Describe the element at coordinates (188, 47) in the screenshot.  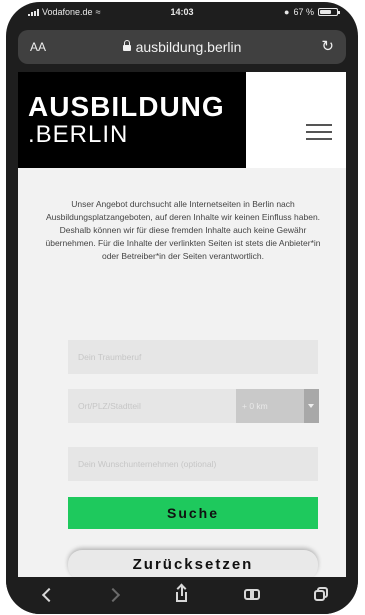
I see `url-text: ausbildung.berlin` at that location.